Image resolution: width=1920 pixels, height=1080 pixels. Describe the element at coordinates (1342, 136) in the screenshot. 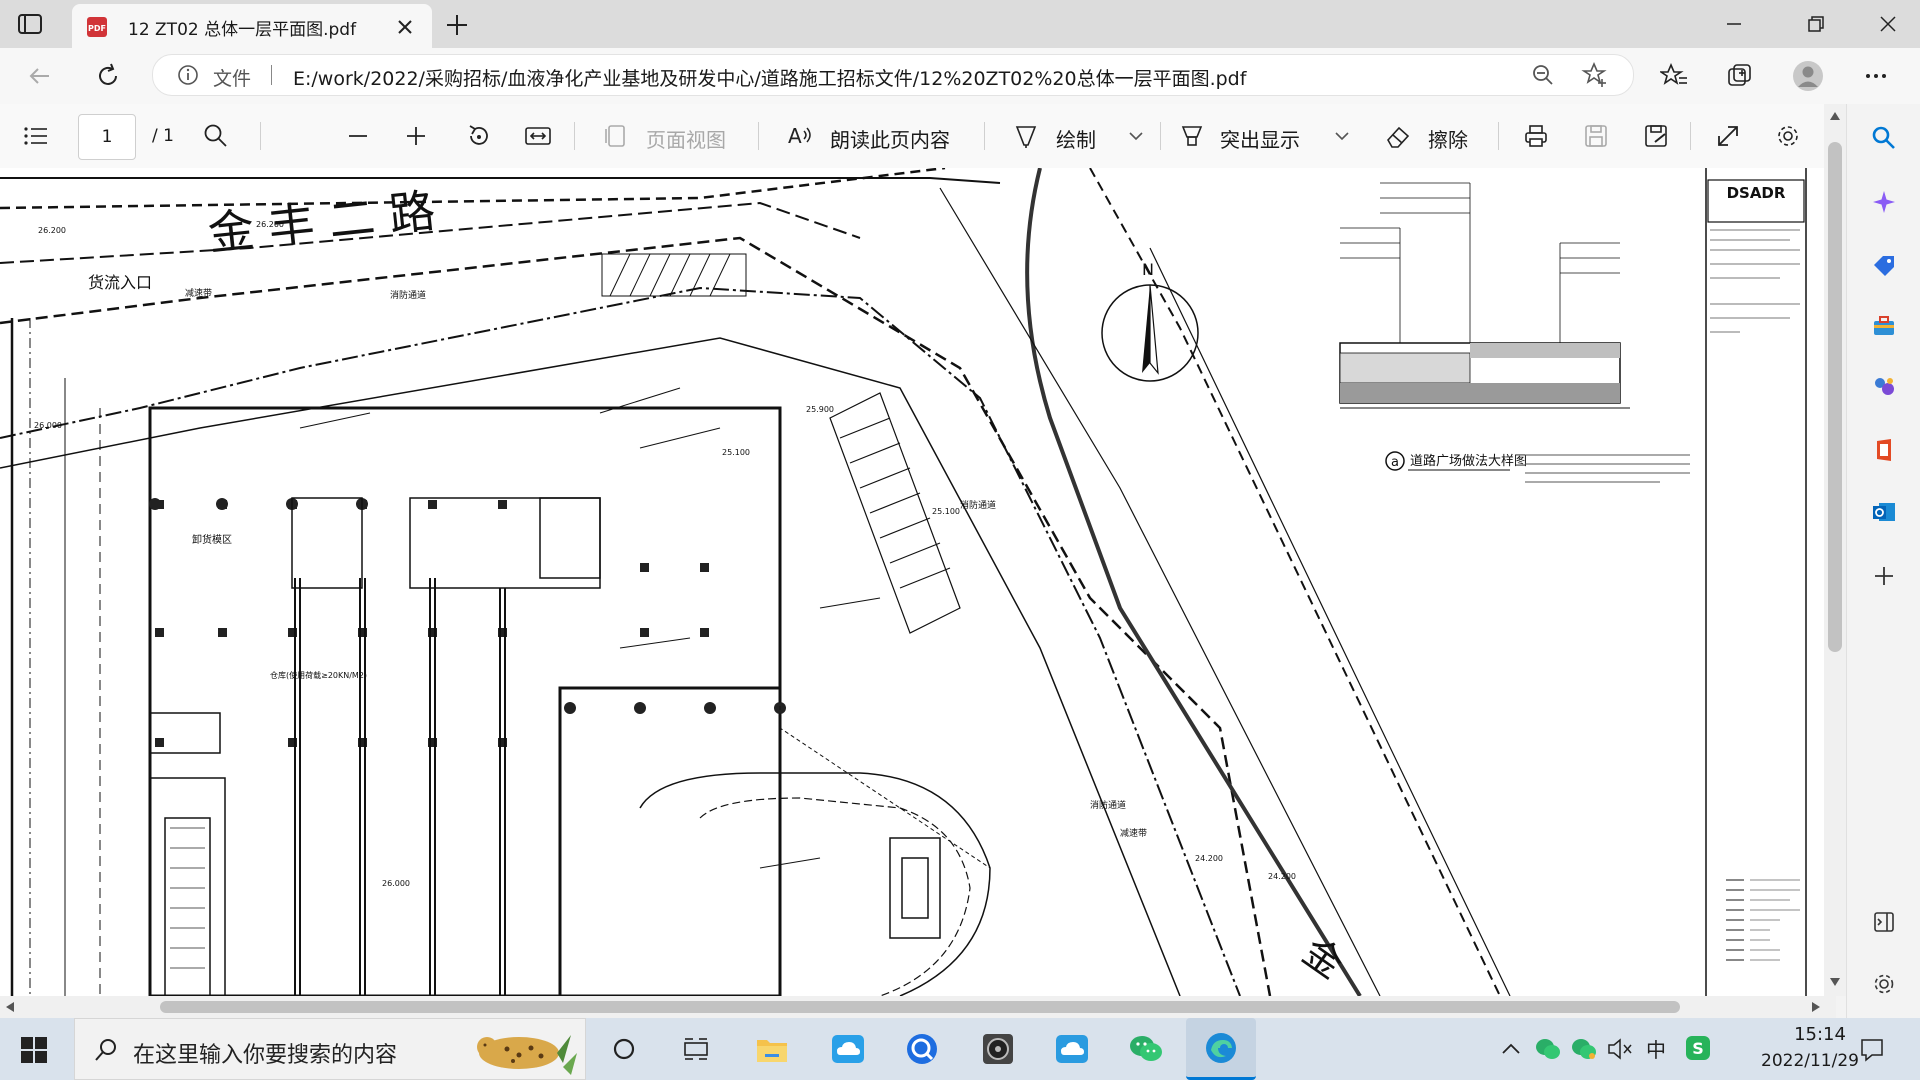

I see `highlight-options-chevron-down-icon` at that location.